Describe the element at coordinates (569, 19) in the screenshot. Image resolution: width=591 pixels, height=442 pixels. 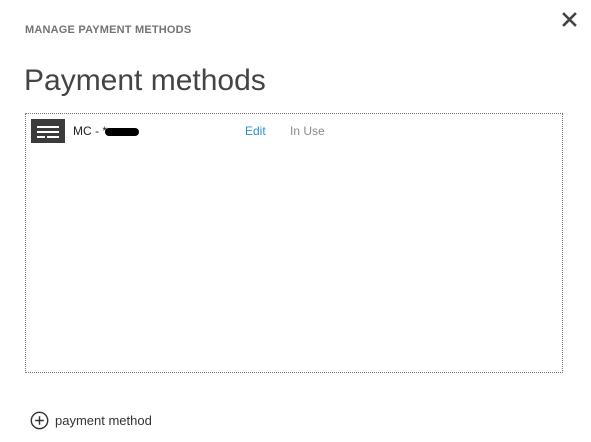
I see `close-icon` at that location.